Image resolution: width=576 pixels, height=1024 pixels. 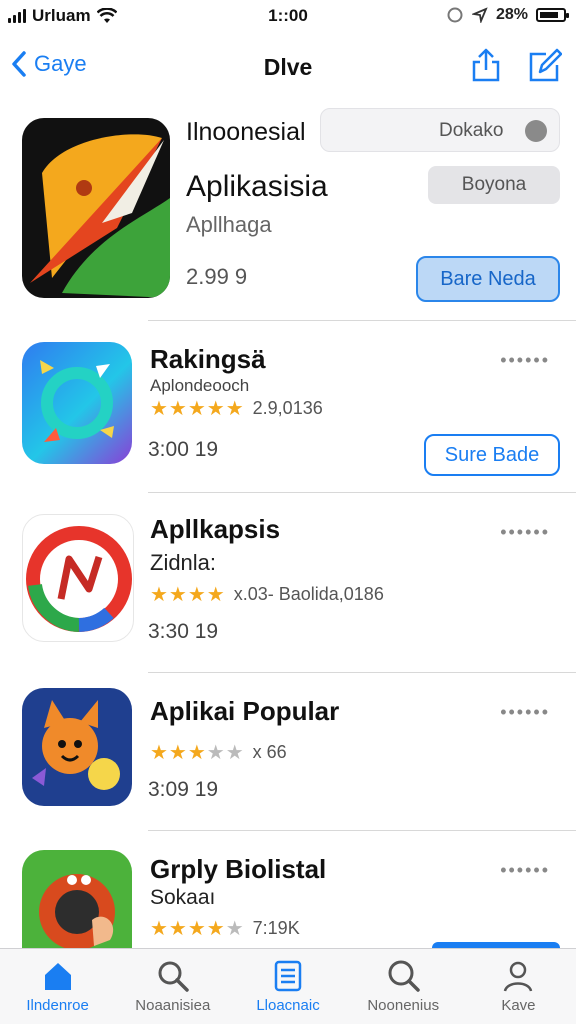 What do you see at coordinates (257, 186) in the screenshot?
I see `featured-app-name: Aplikasisia` at bounding box center [257, 186].